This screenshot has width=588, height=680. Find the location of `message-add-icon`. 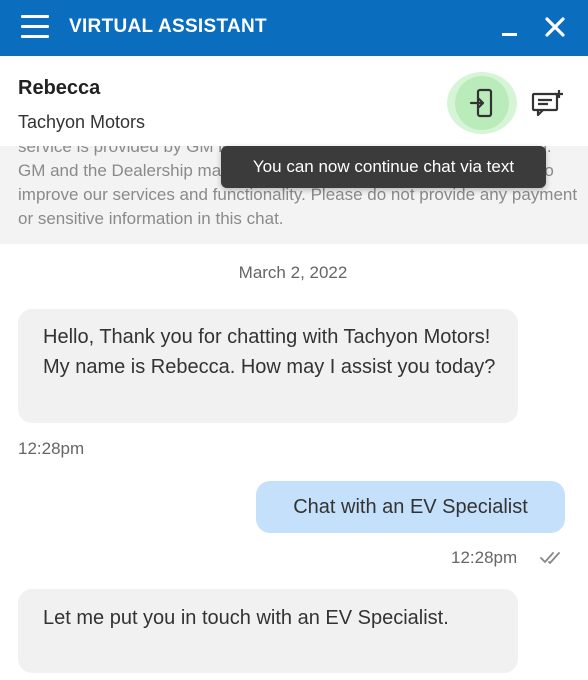

message-add-icon is located at coordinates (547, 103).